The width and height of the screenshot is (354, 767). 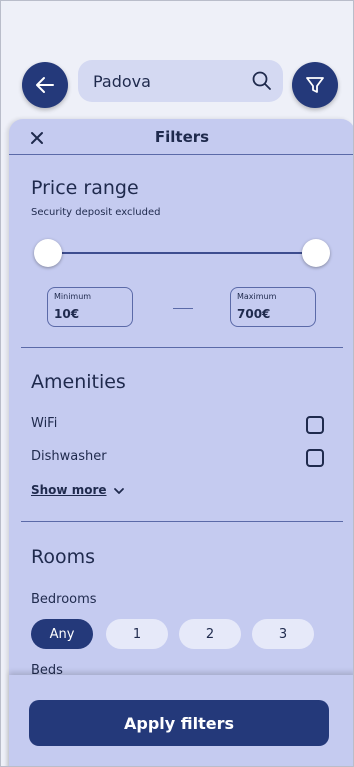 What do you see at coordinates (90, 307) in the screenshot?
I see `min-price-field: Minimum 10€` at bounding box center [90, 307].